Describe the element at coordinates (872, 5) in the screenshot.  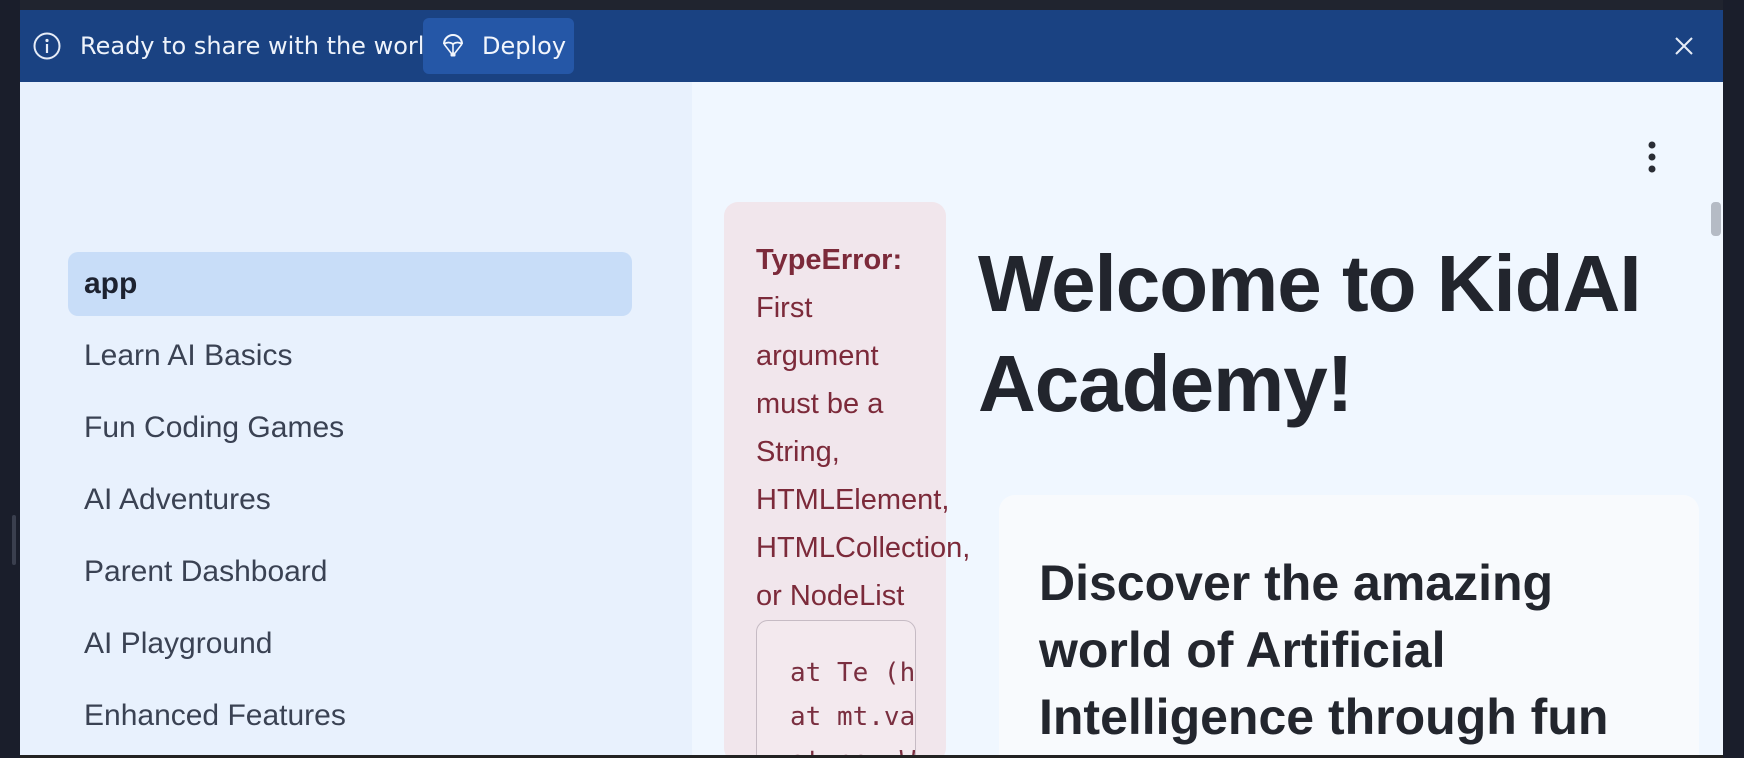
I see `window-top-edge` at that location.